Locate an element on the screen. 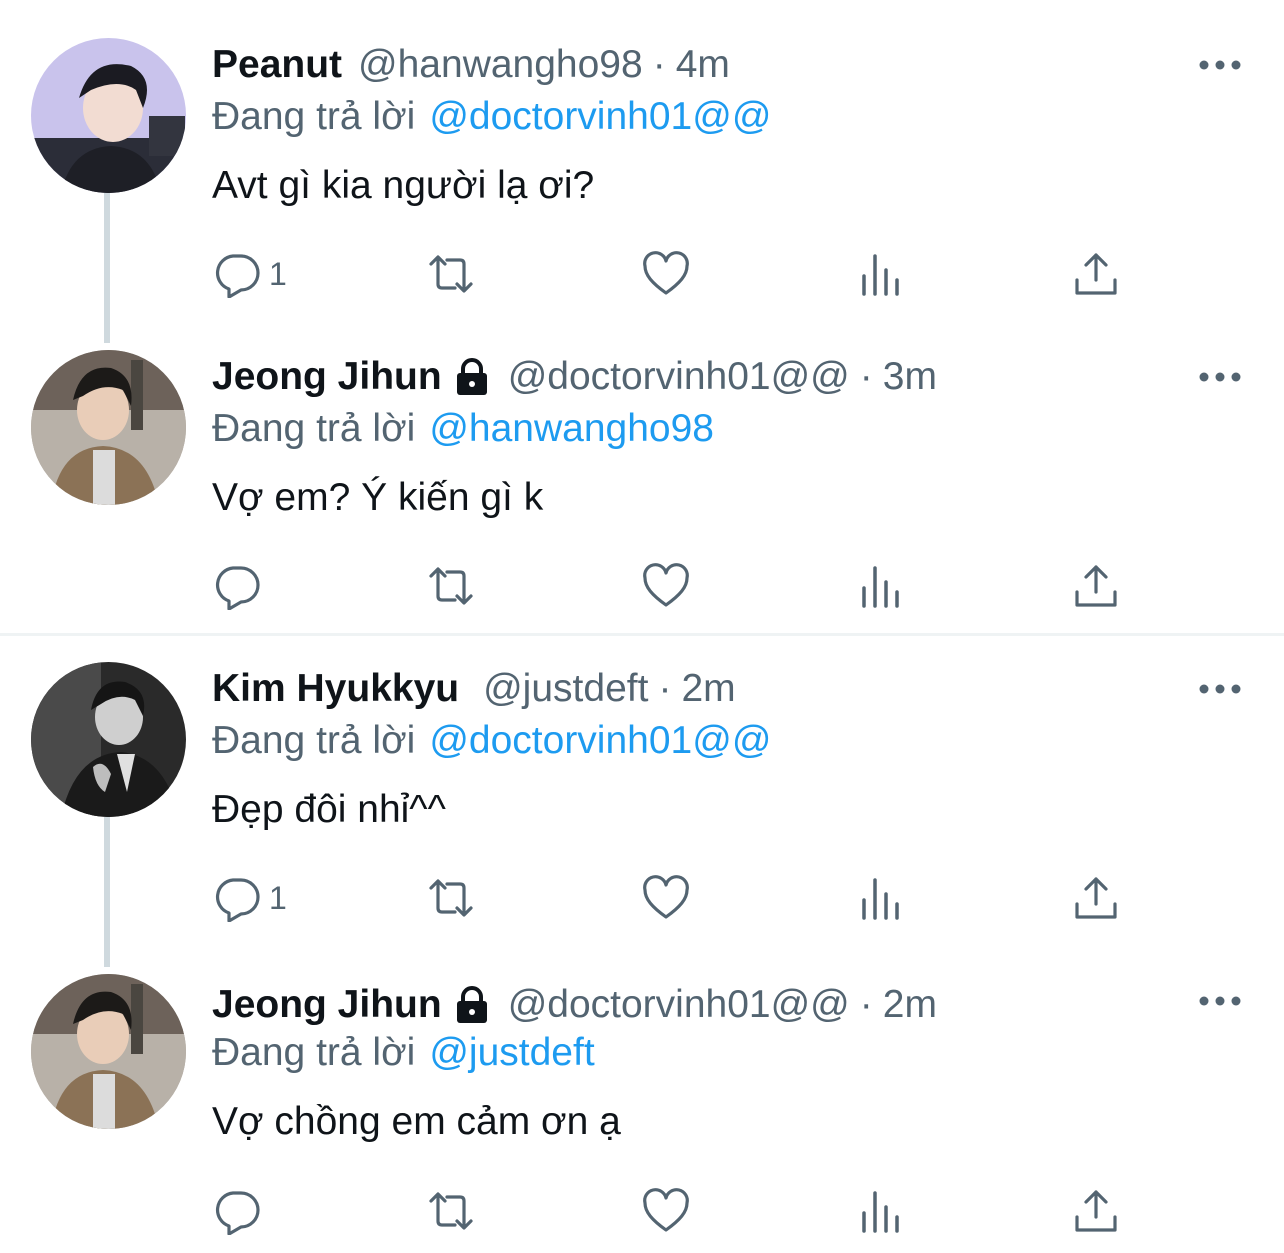  mention-link: @justdeft is located at coordinates (511, 1052).